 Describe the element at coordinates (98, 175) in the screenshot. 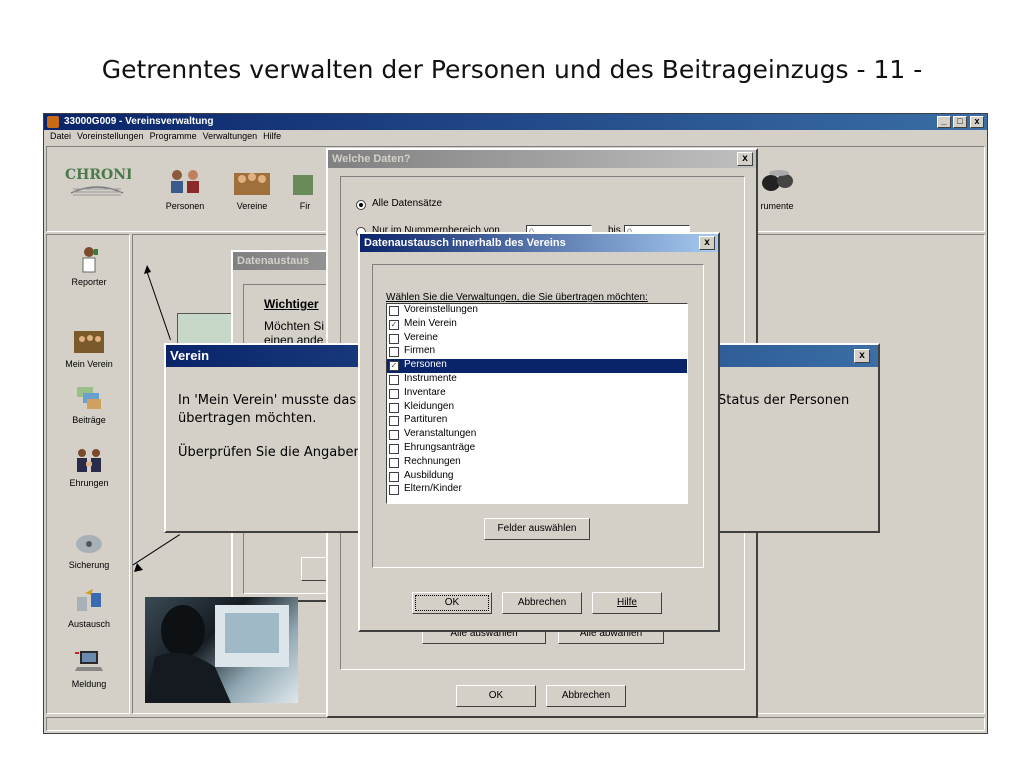

I see `logo-text: CHRONIC` at that location.